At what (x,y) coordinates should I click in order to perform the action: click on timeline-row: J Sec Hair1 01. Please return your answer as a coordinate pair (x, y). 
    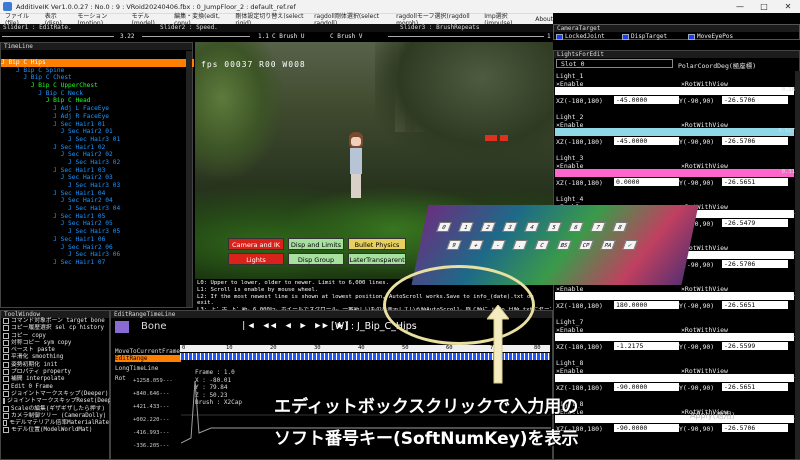
    Looking at the image, I should click on (97, 125).